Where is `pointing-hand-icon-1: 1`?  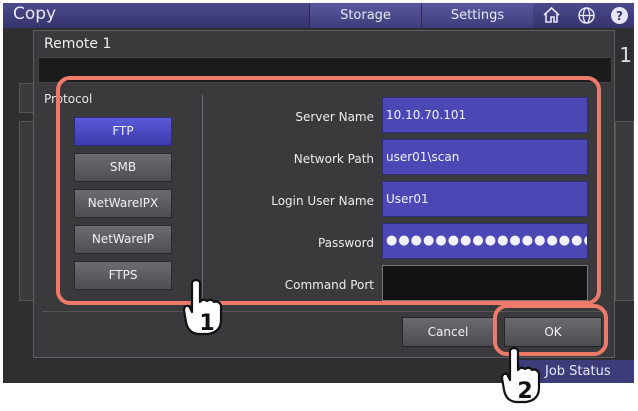
pointing-hand-icon-1: 1 is located at coordinates (202, 307).